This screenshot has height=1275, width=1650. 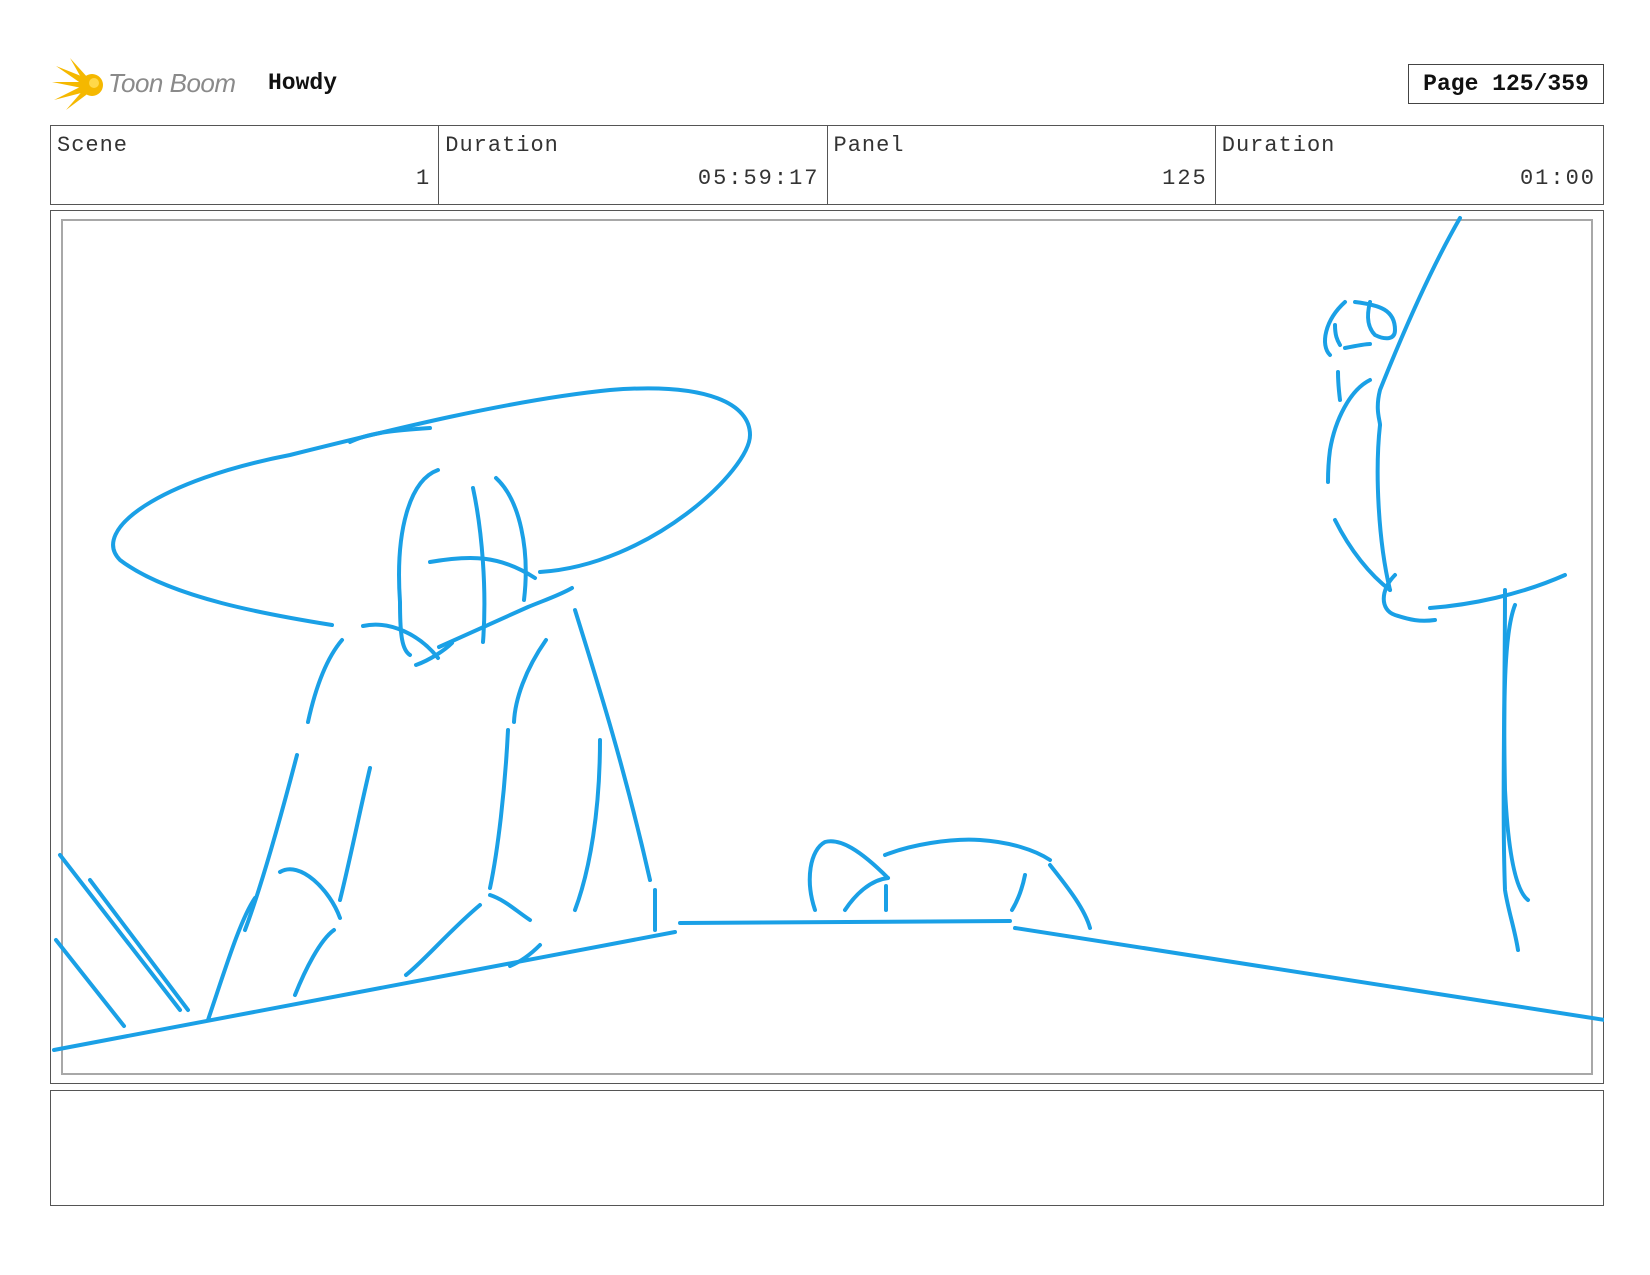 What do you see at coordinates (77, 84) in the screenshot?
I see `starburst-icon` at bounding box center [77, 84].